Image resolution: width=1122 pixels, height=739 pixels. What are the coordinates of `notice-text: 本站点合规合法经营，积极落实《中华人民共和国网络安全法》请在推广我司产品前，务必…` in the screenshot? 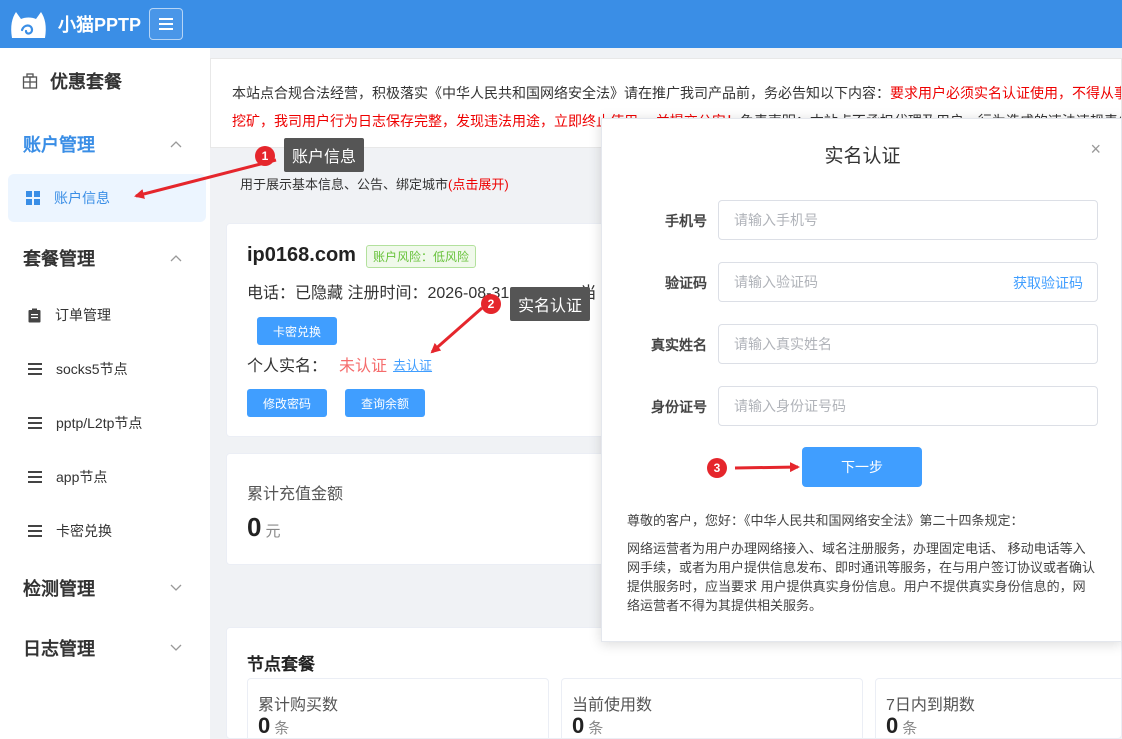 It's located at (561, 93).